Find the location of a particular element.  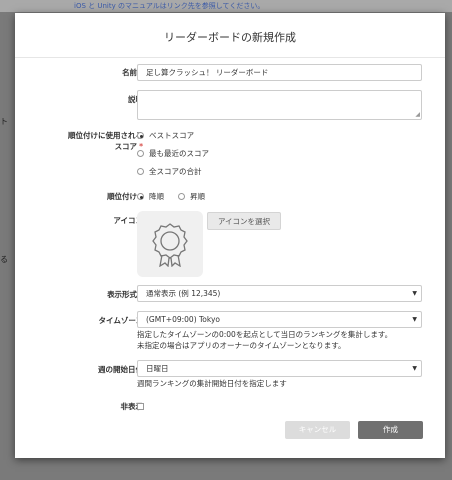

radio-ascending: 昇順 is located at coordinates (191, 196).